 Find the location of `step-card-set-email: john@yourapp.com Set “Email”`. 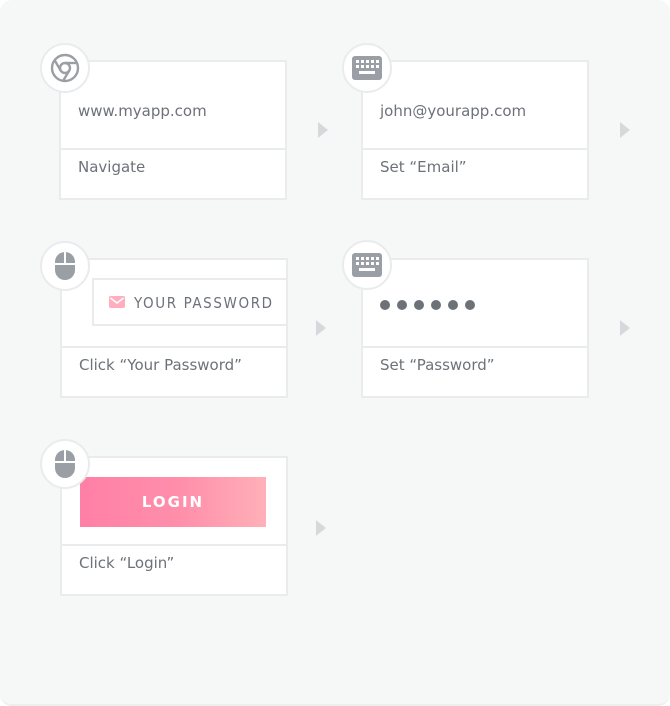

step-card-set-email: john@yourapp.com Set “Email” is located at coordinates (475, 130).